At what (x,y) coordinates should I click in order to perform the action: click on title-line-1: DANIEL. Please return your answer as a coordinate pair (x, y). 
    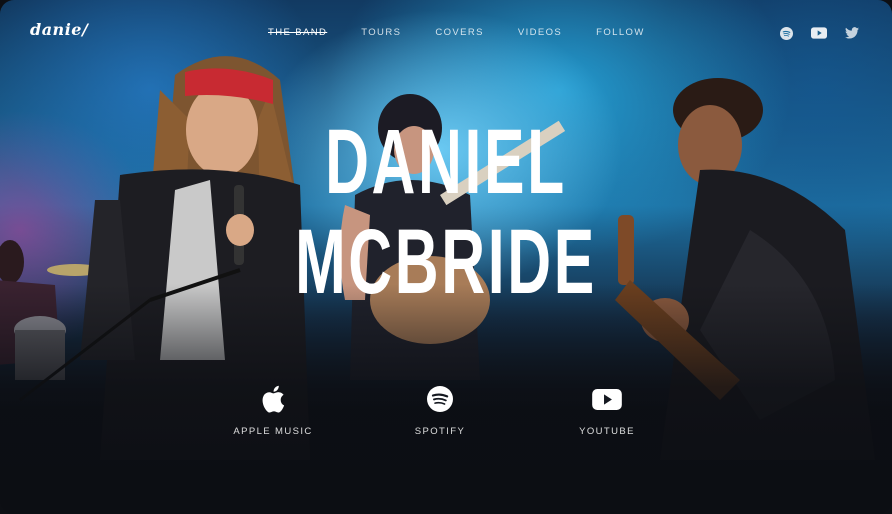
    Looking at the image, I should click on (446, 162).